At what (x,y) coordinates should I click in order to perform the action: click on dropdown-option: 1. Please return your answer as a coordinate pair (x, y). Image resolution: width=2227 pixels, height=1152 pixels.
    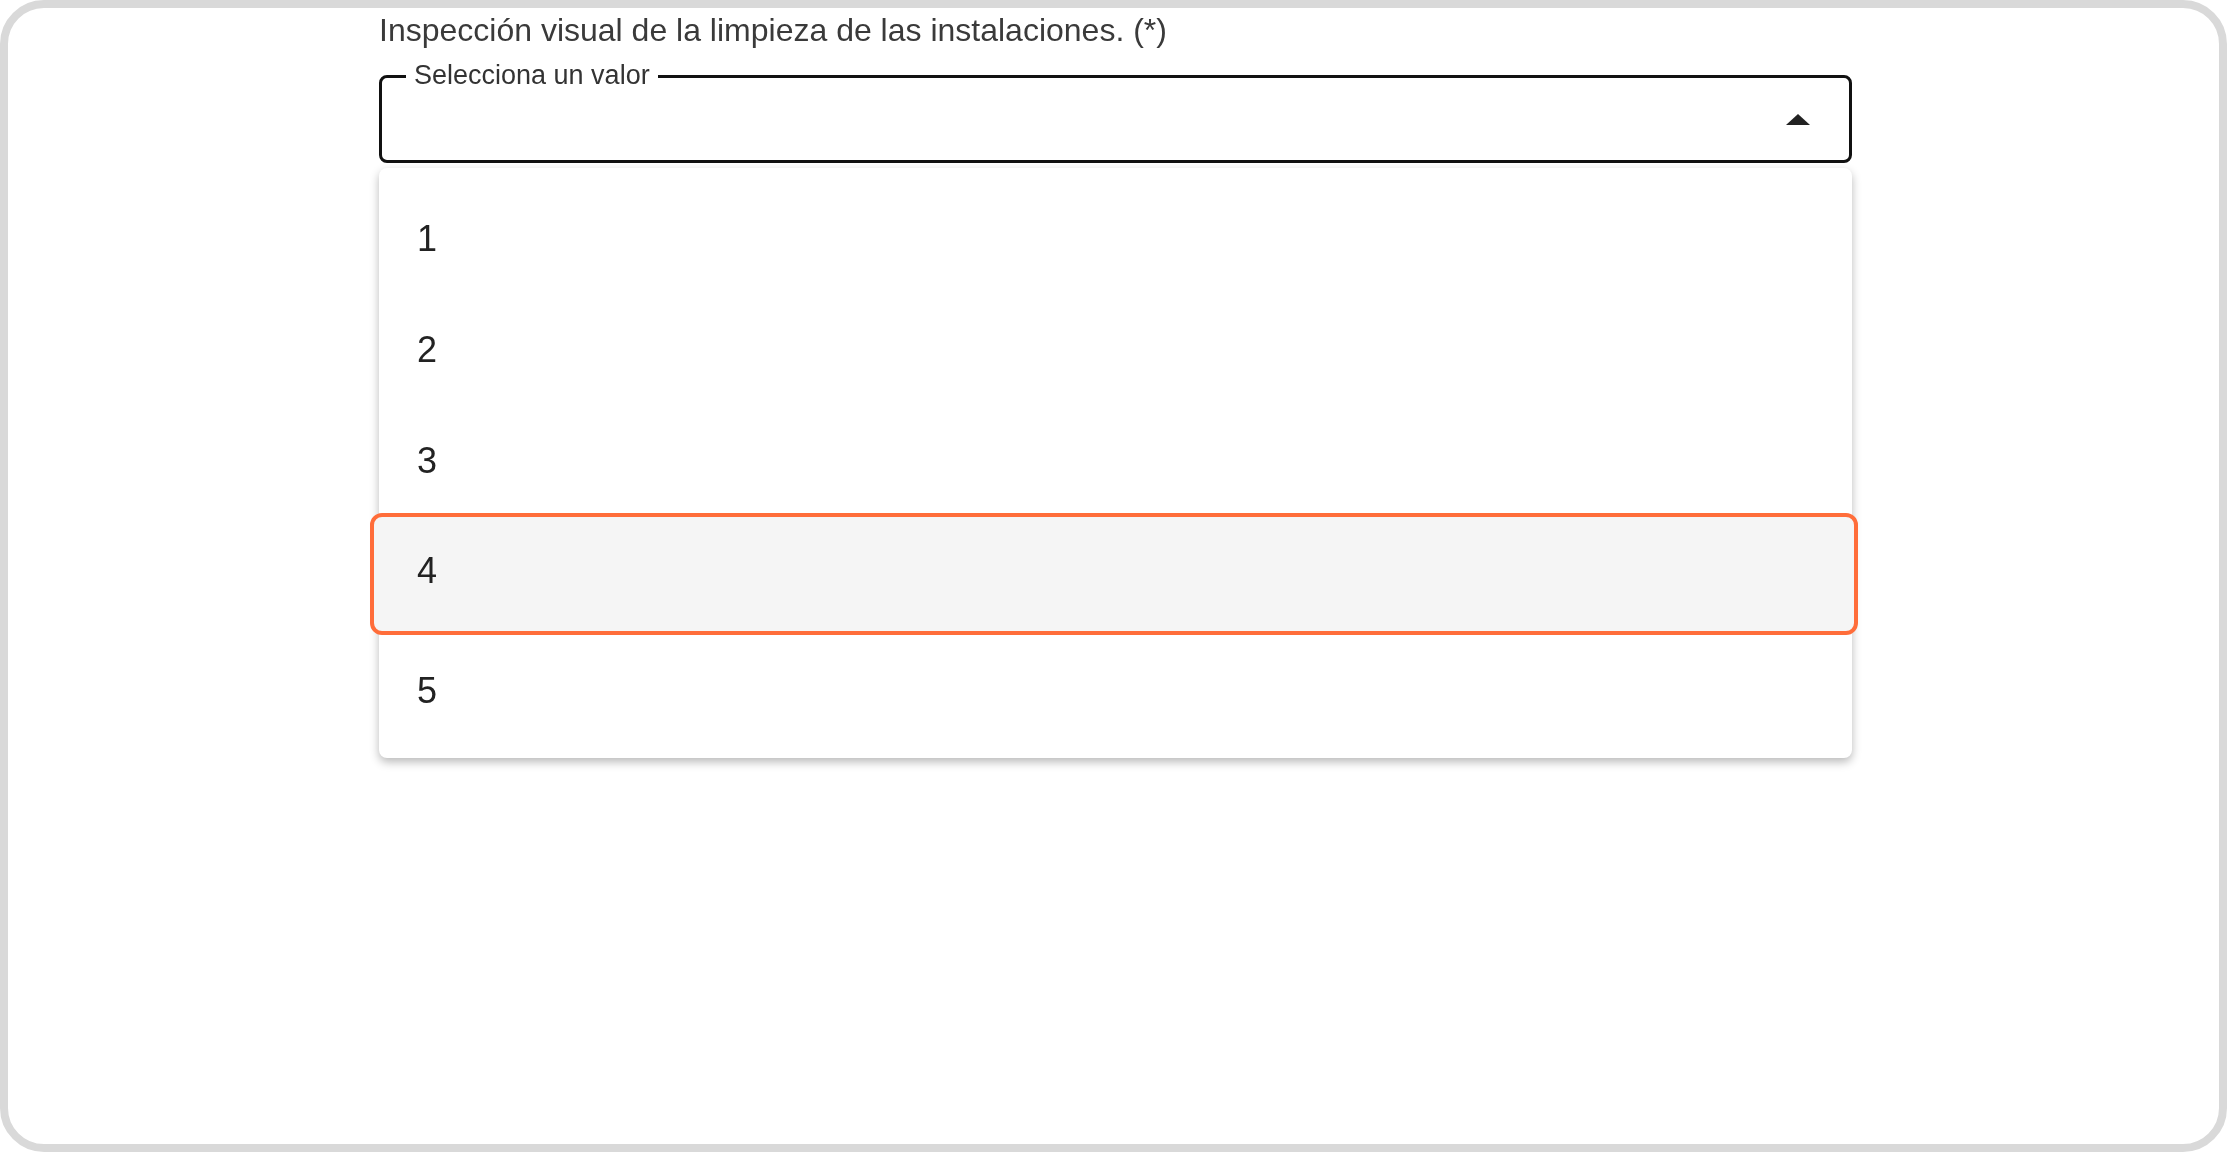
    Looking at the image, I should click on (1115, 238).